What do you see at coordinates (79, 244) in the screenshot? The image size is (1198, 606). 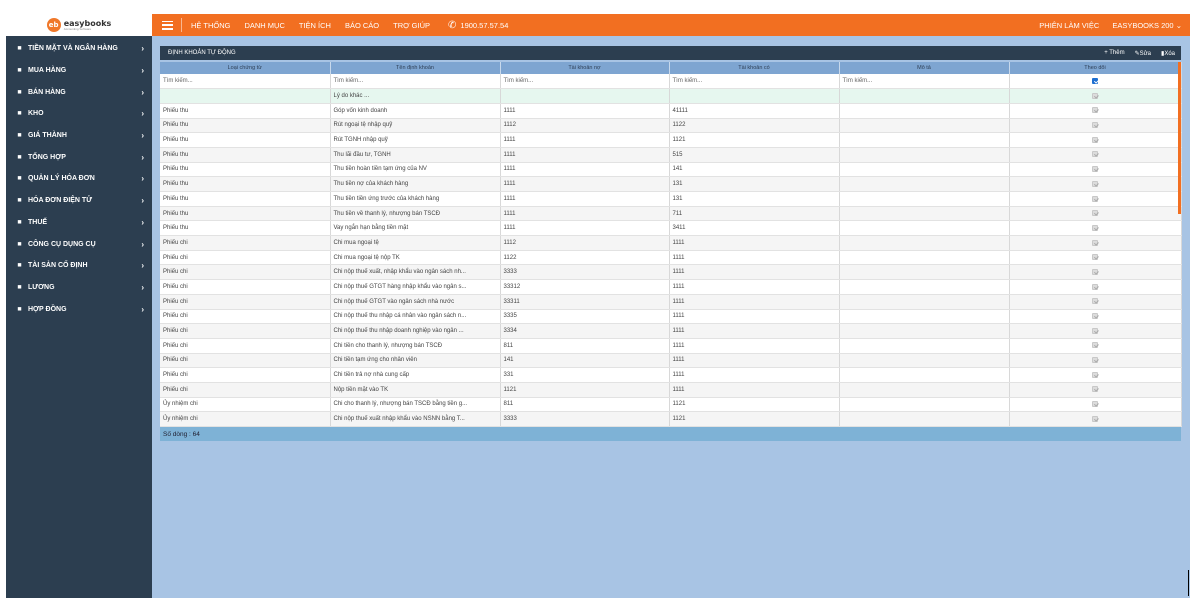 I see `sidebar-item: ■ CÔNG CỤ DỤNG CỤ ›` at bounding box center [79, 244].